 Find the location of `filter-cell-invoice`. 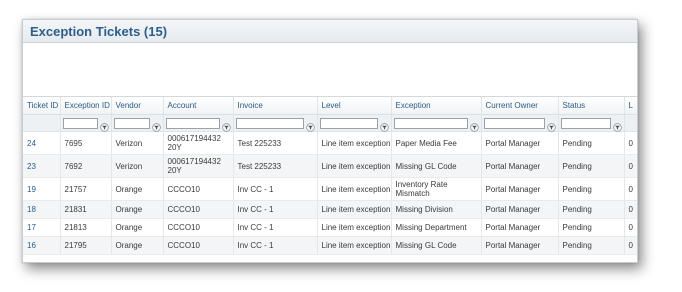

filter-cell-invoice is located at coordinates (275, 123).